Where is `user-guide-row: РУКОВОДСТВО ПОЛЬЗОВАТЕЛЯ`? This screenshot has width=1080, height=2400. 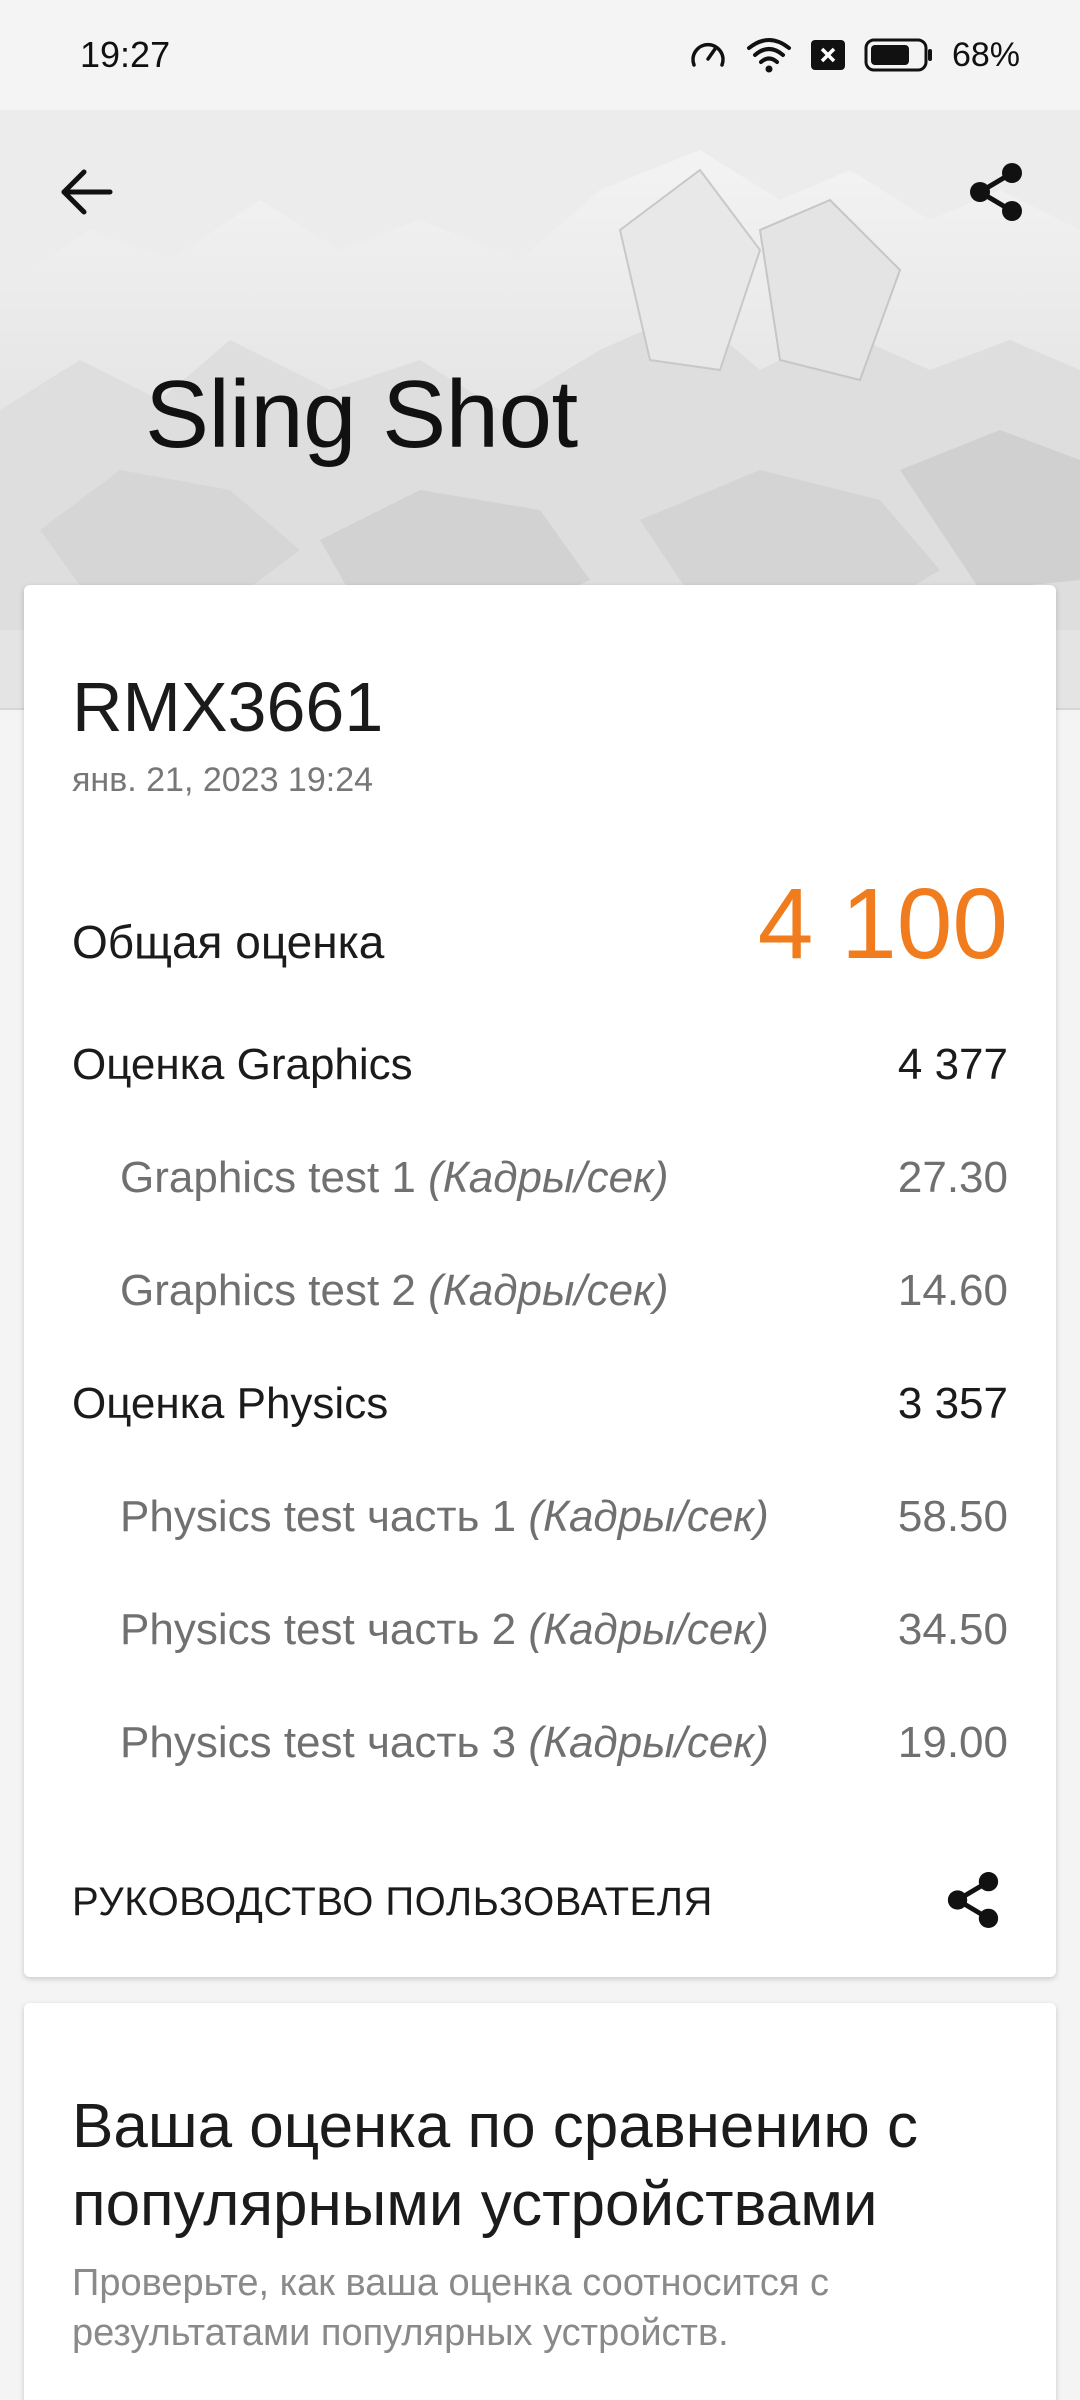
user-guide-row: РУКОВОДСТВО ПОЛЬЗОВАТЕЛЯ is located at coordinates (540, 1902).